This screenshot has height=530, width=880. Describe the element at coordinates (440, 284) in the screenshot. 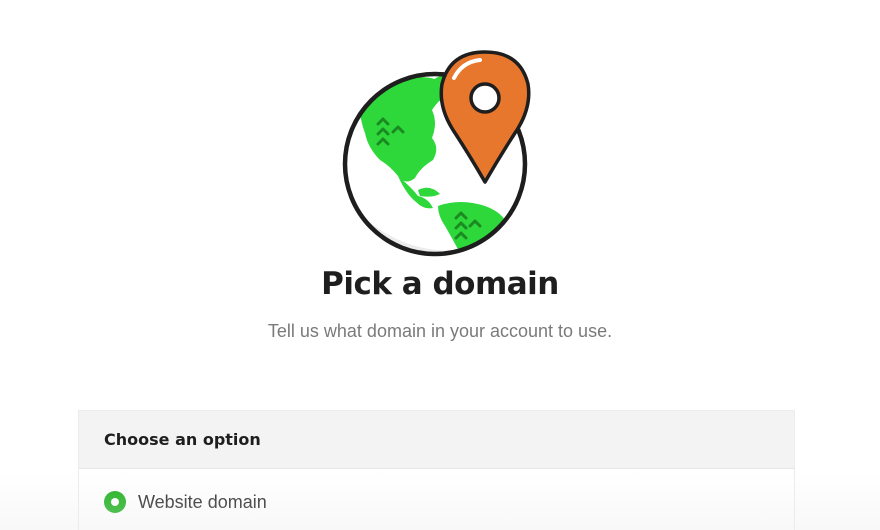

I see `page-title: Pick a domain` at that location.